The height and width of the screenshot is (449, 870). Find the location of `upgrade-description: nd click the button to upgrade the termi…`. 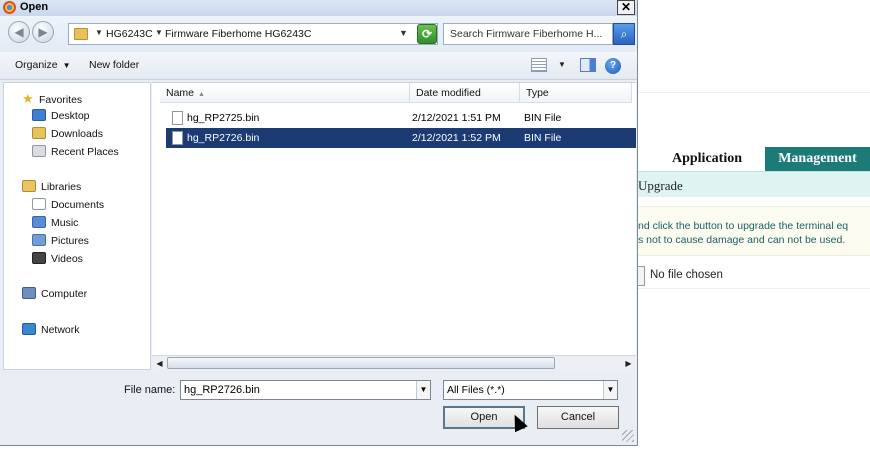

upgrade-description: nd click the button to upgrade the termi… is located at coordinates (754, 231).